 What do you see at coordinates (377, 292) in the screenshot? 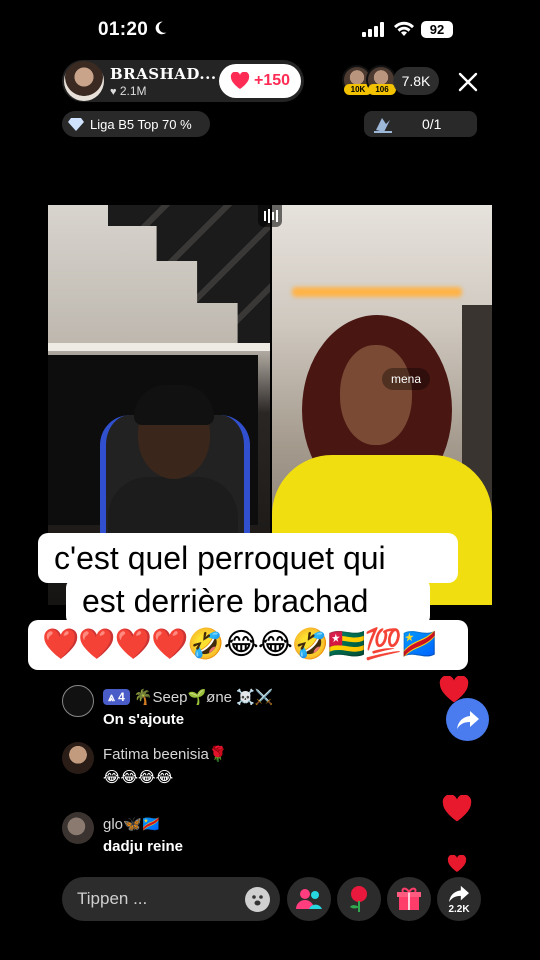
I see `ceiling-light` at bounding box center [377, 292].